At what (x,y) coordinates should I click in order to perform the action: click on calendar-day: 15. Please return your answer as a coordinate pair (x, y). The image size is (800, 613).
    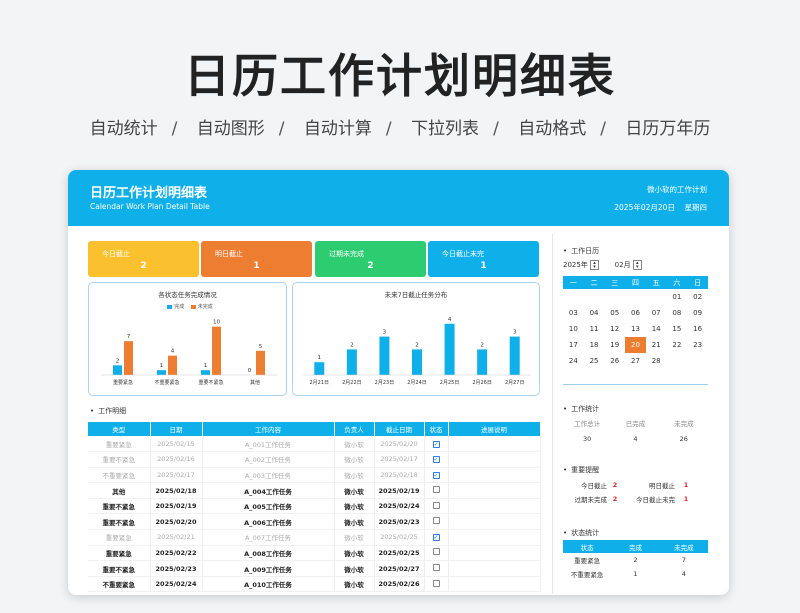
    Looking at the image, I should click on (677, 329).